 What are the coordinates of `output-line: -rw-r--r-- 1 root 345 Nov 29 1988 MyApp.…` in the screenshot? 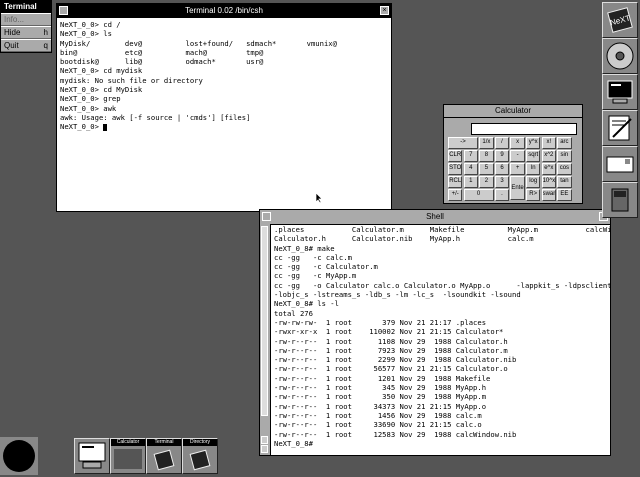 It's located at (380, 388).